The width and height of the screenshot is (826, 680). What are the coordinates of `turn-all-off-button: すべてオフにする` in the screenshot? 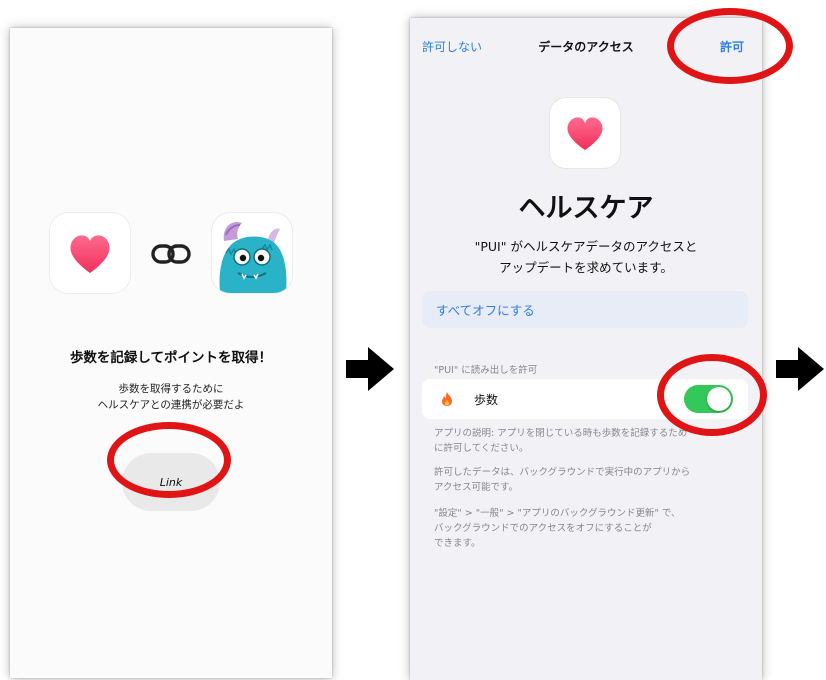 It's located at (585, 309).